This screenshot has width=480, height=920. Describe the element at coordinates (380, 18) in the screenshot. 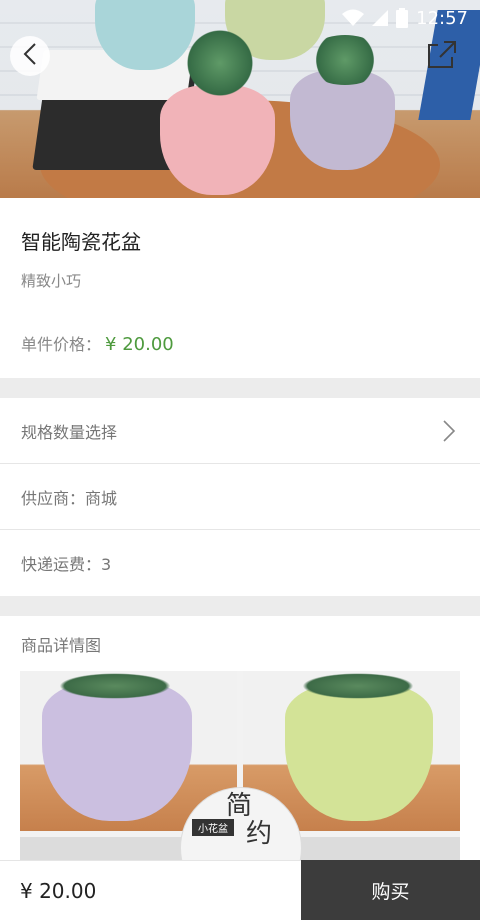

I see `signal-icon` at that location.